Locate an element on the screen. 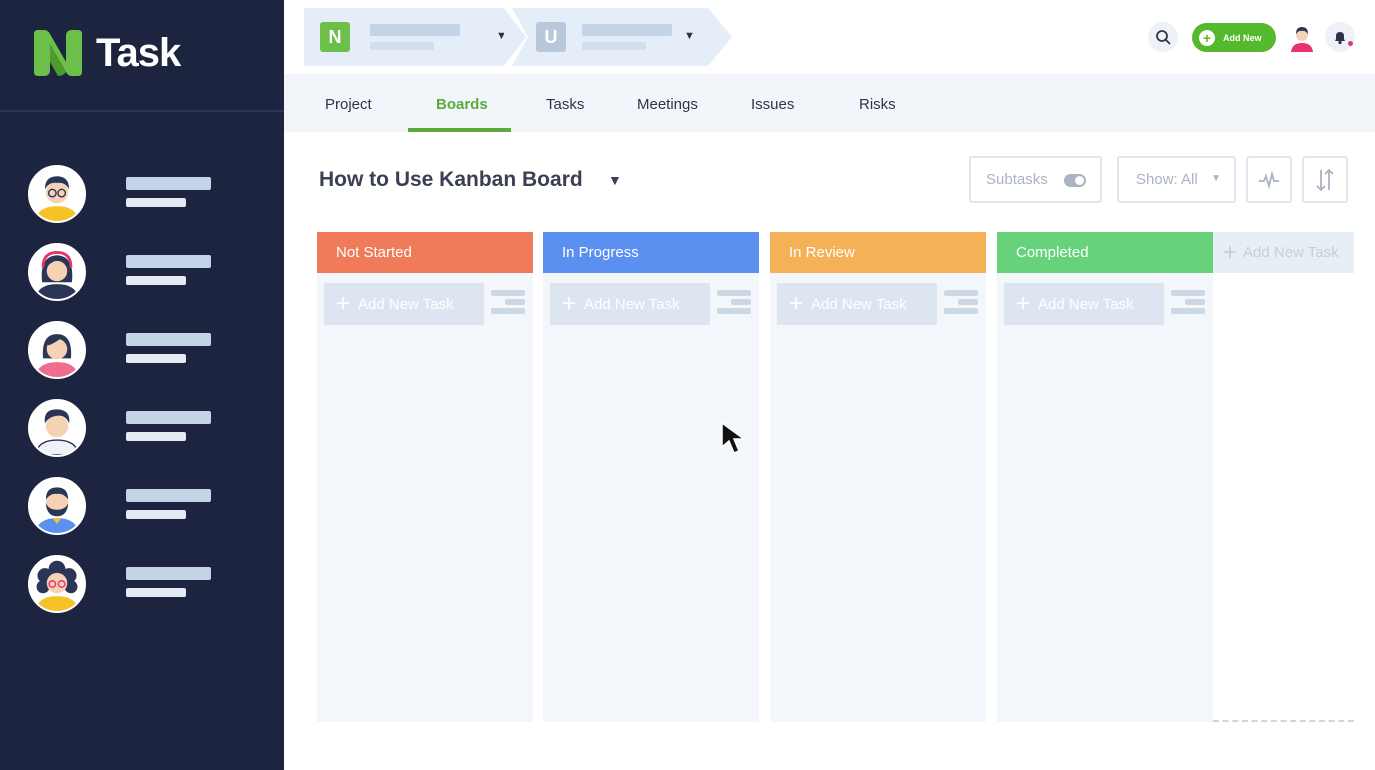 The width and height of the screenshot is (1375, 770). sort-button is located at coordinates (1325, 179).